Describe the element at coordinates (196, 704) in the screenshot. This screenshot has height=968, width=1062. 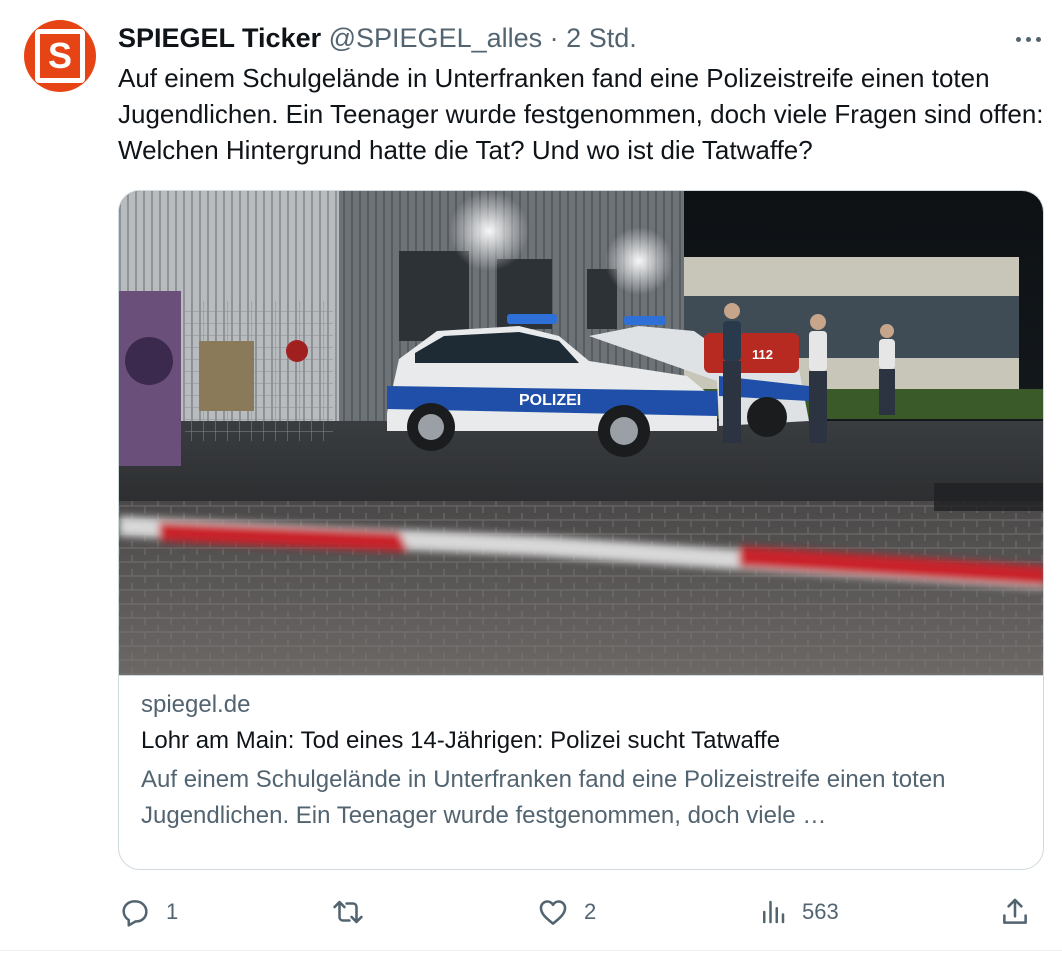
I see `card-domain: spiegel.de` at that location.